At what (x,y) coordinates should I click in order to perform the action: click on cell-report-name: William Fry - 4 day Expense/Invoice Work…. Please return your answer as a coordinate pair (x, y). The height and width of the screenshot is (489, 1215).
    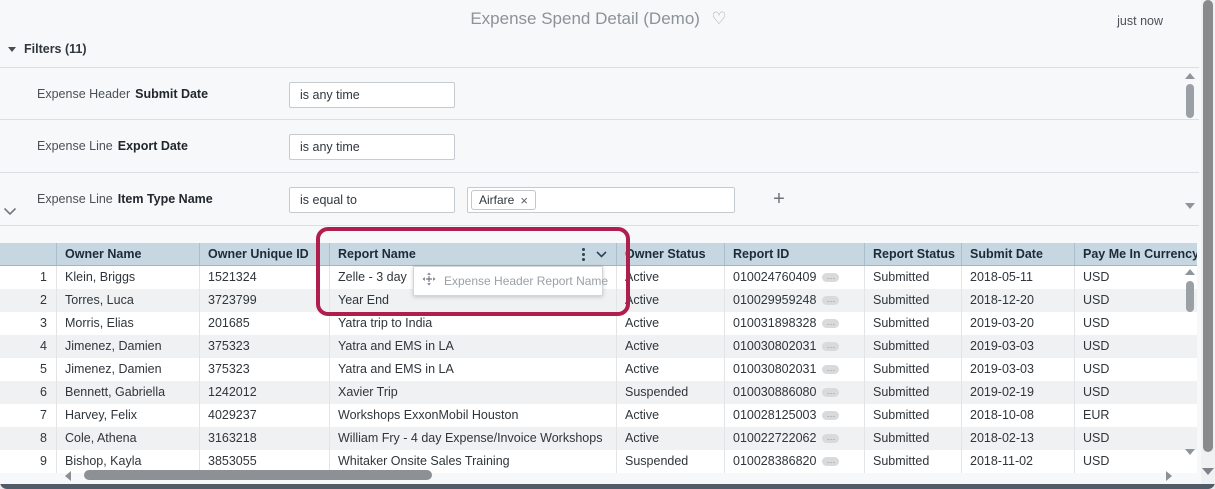
    Looking at the image, I should click on (473, 438).